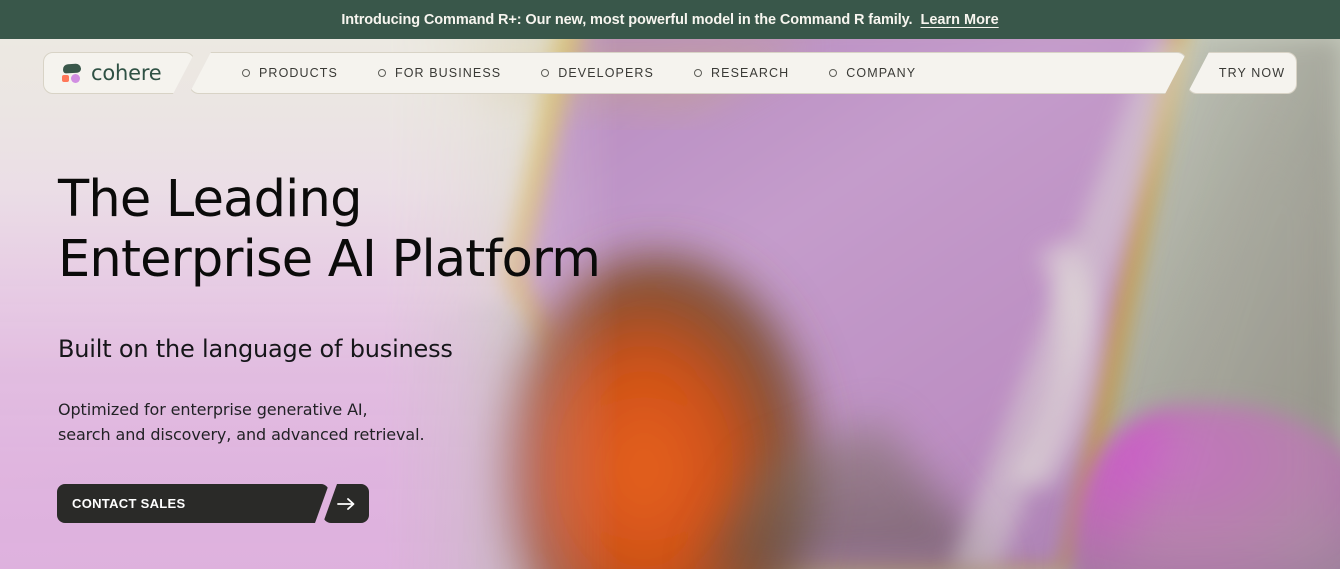 The image size is (1340, 569). What do you see at coordinates (65, 78) in the screenshot?
I see `logo-orange-dot` at bounding box center [65, 78].